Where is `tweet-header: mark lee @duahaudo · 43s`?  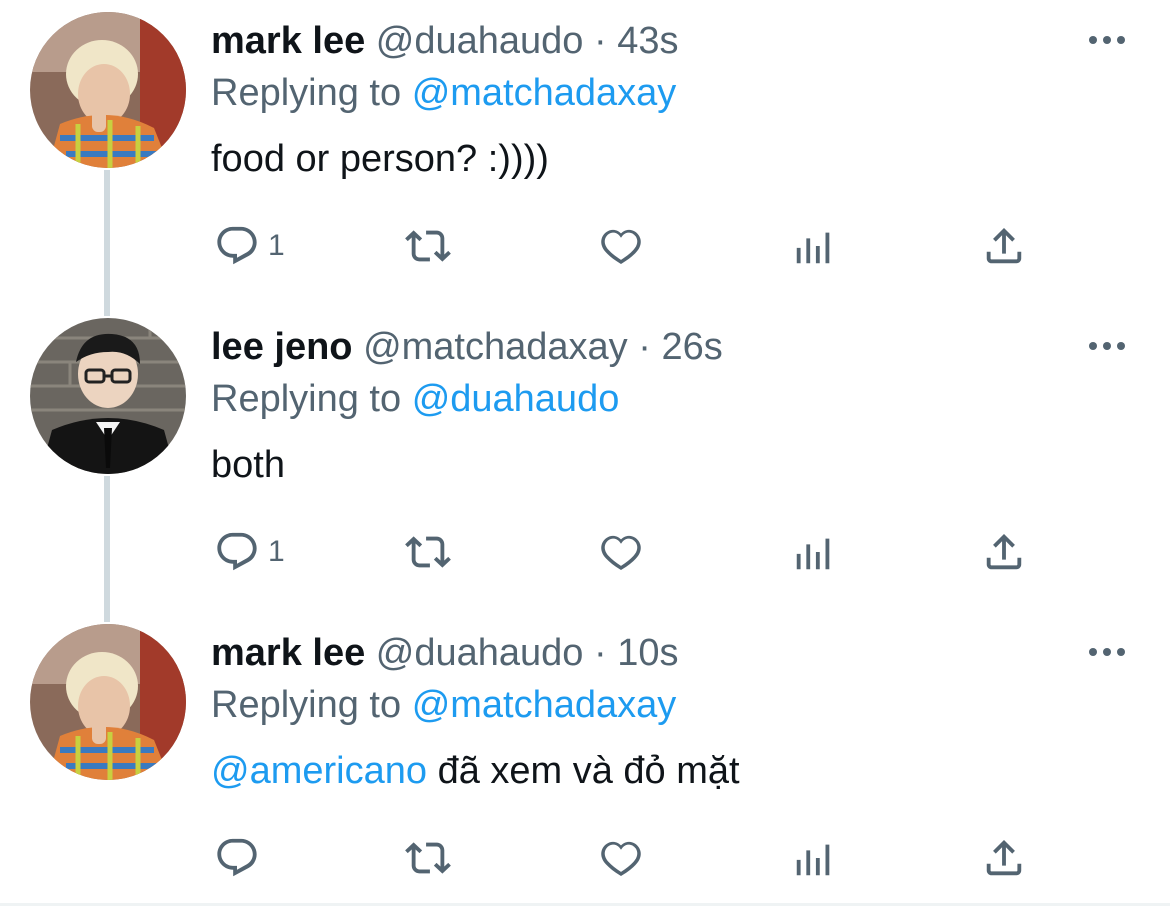
tweet-header: mark lee @duahaudo · 43s is located at coordinates (445, 41).